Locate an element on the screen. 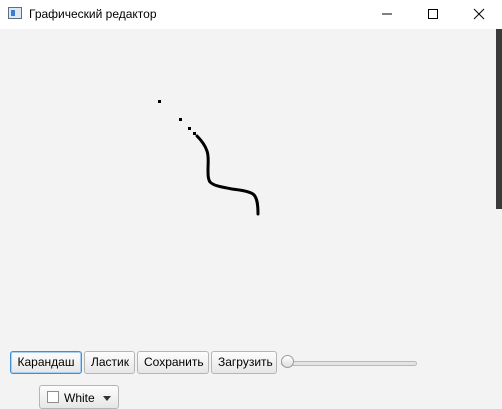 This screenshot has width=502, height=409. eraser-button: Ластик is located at coordinates (109, 362).